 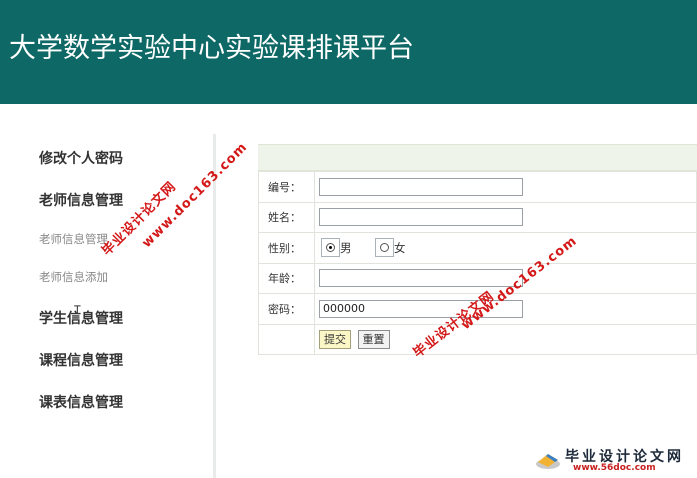 I want to click on sidebar-item-schedule-management: 课表信息管理, so click(x=81, y=402).